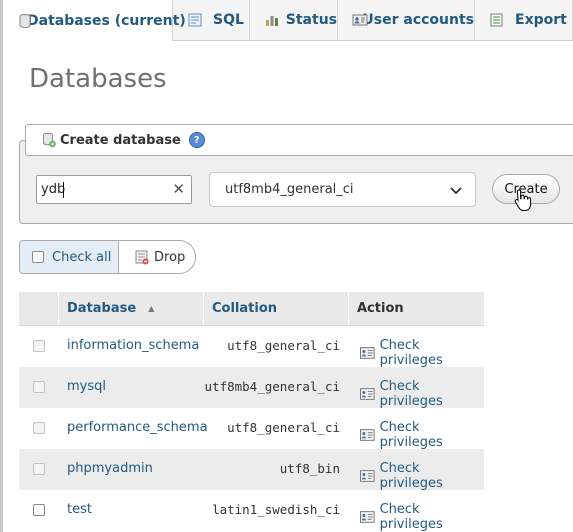 This screenshot has width=573, height=532. I want to click on database-name-link: mysql, so click(86, 386).